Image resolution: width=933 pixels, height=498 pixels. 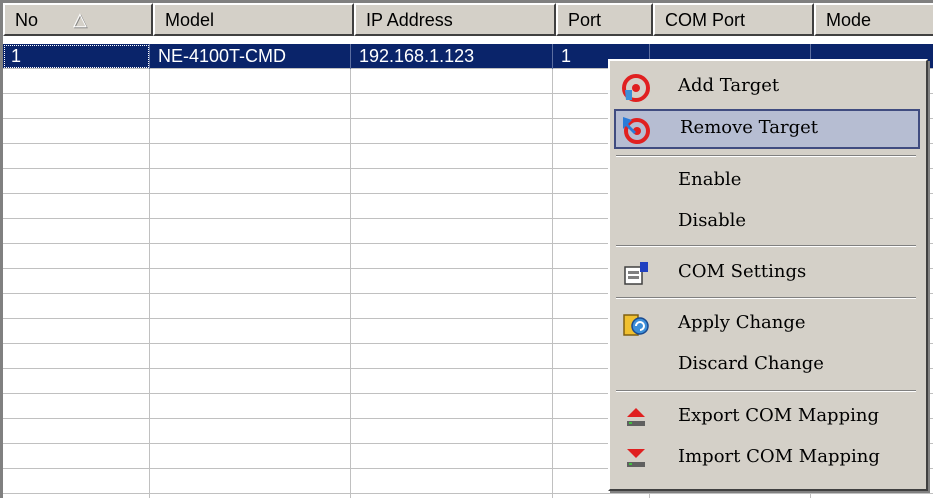 I want to click on import-icon, so click(x=636, y=458).